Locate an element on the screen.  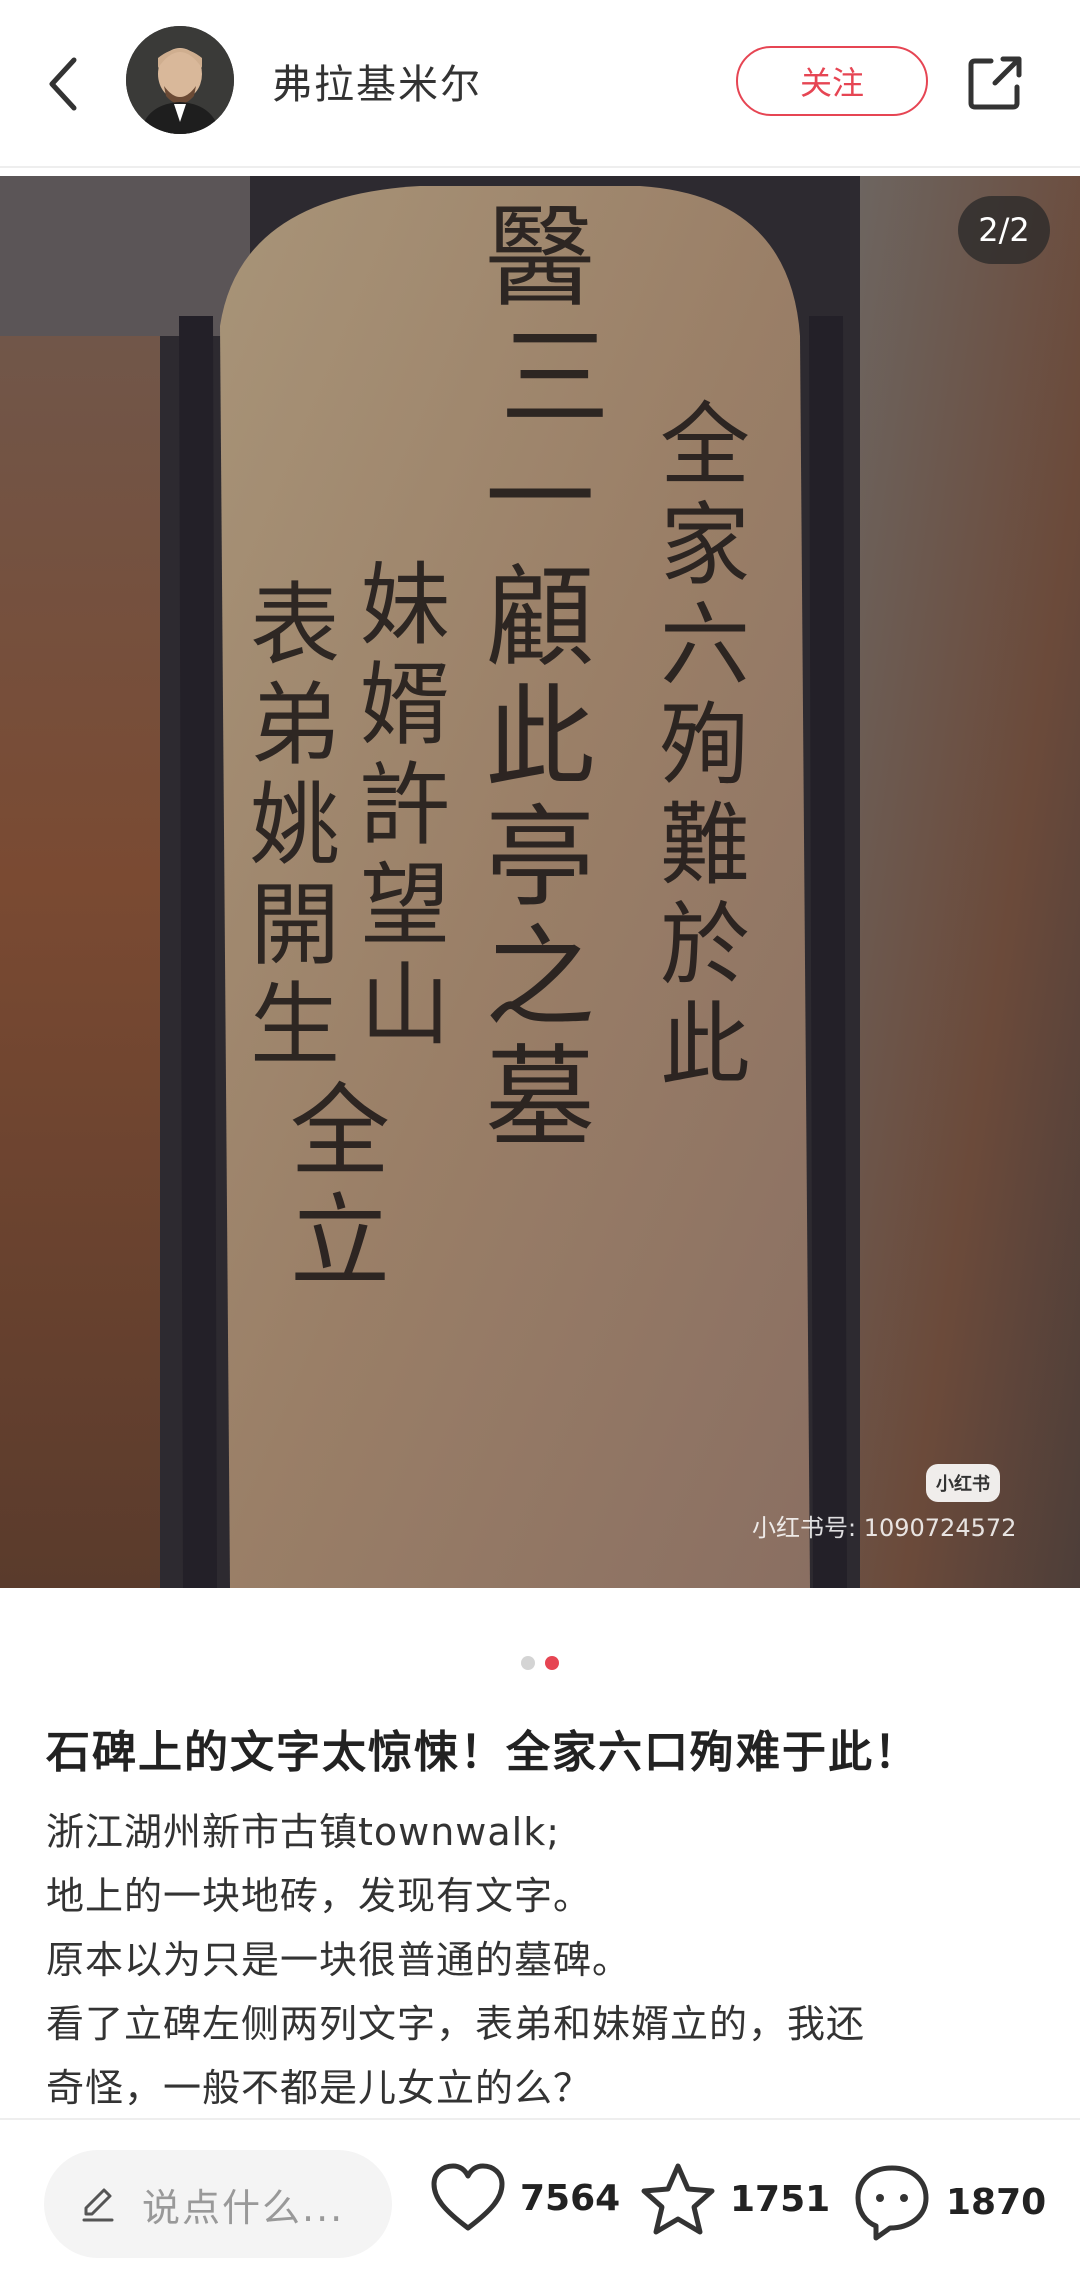
svg-text: 弟 is located at coordinates (295, 725).